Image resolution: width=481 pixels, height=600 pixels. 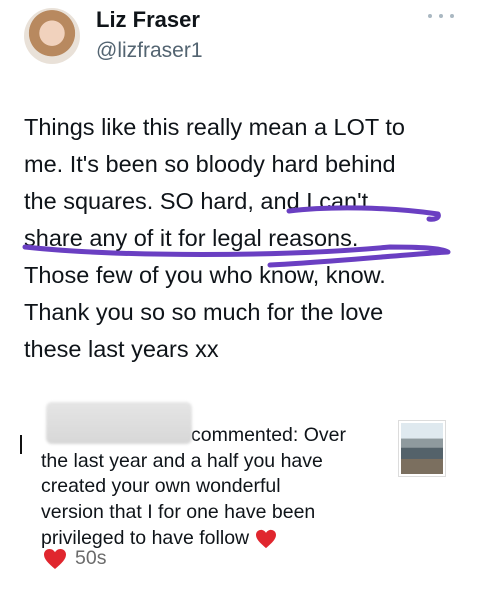 What do you see at coordinates (422, 448) in the screenshot?
I see `post-thumbnail` at bounding box center [422, 448].